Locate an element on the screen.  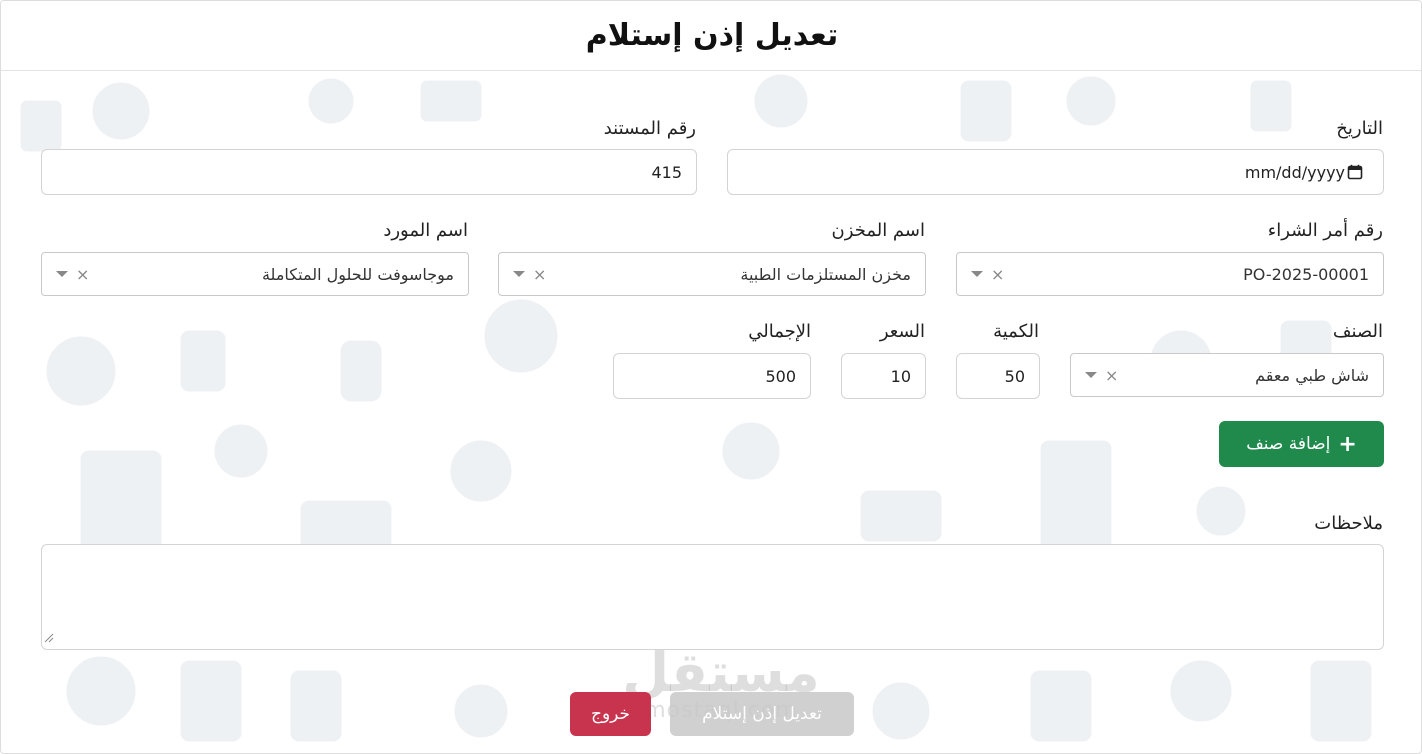
plus-icon: + is located at coordinates (1347, 444).